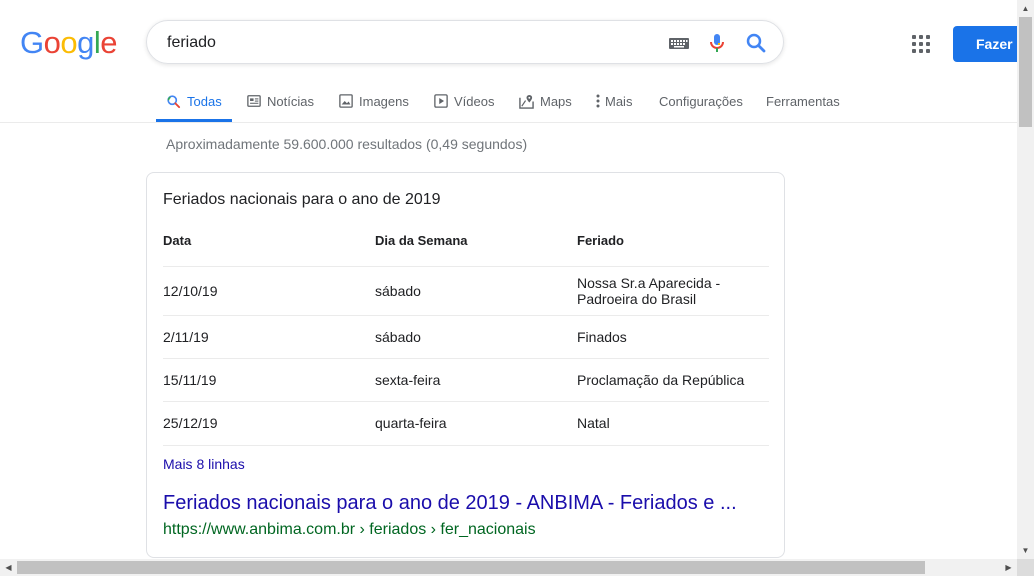 The image size is (1034, 576). I want to click on column-header-weekday: Dia da Semana, so click(421, 240).